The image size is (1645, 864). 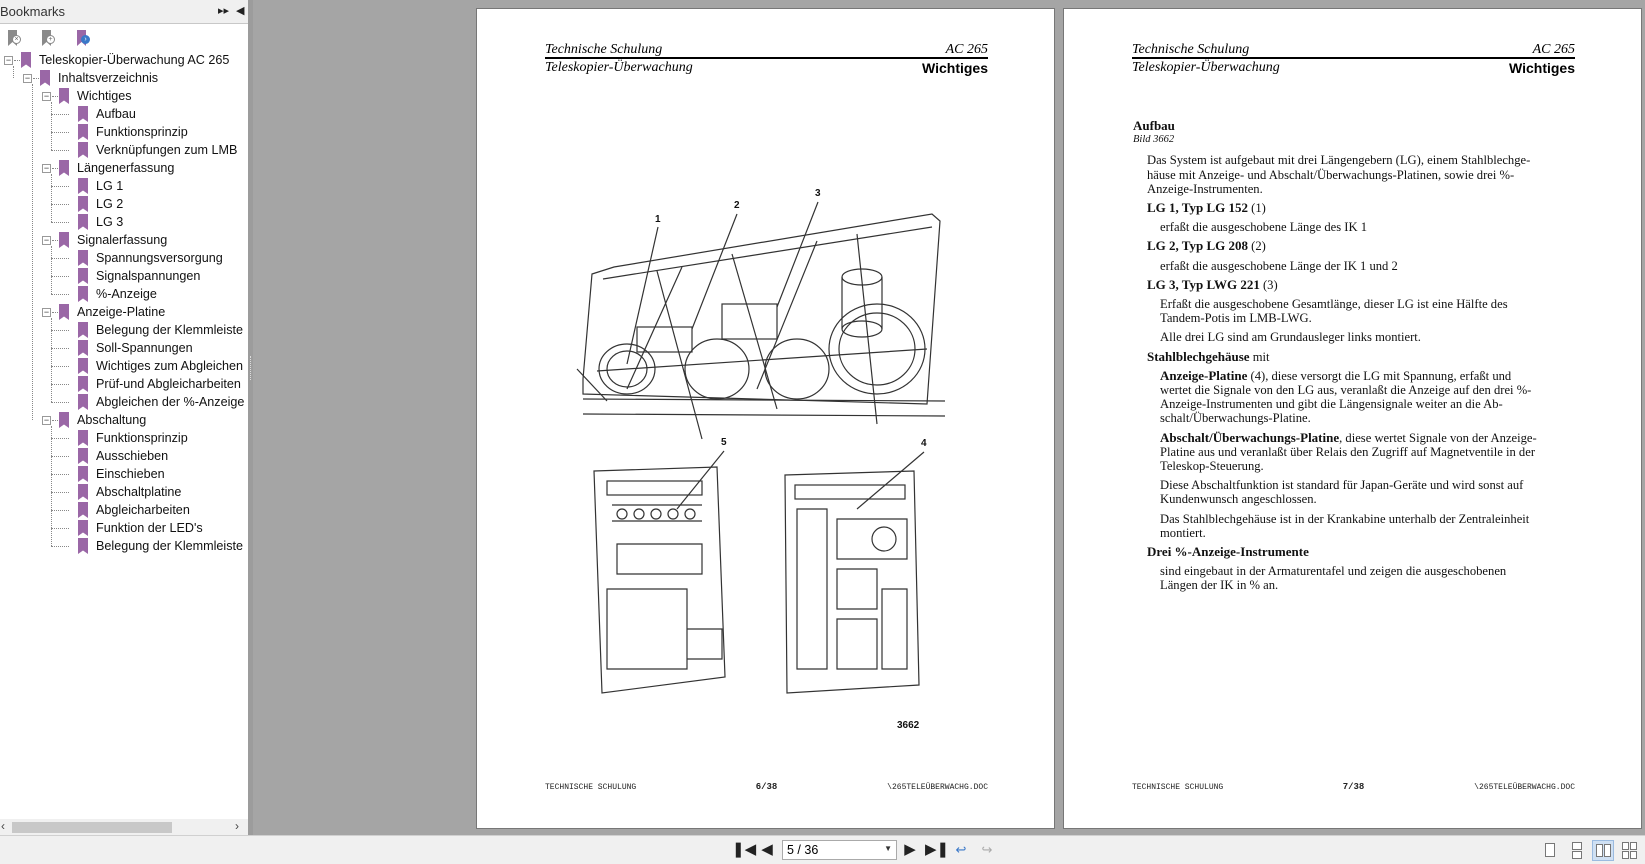 I want to click on delete-bookmark-icon: ×, so click(x=15, y=38).